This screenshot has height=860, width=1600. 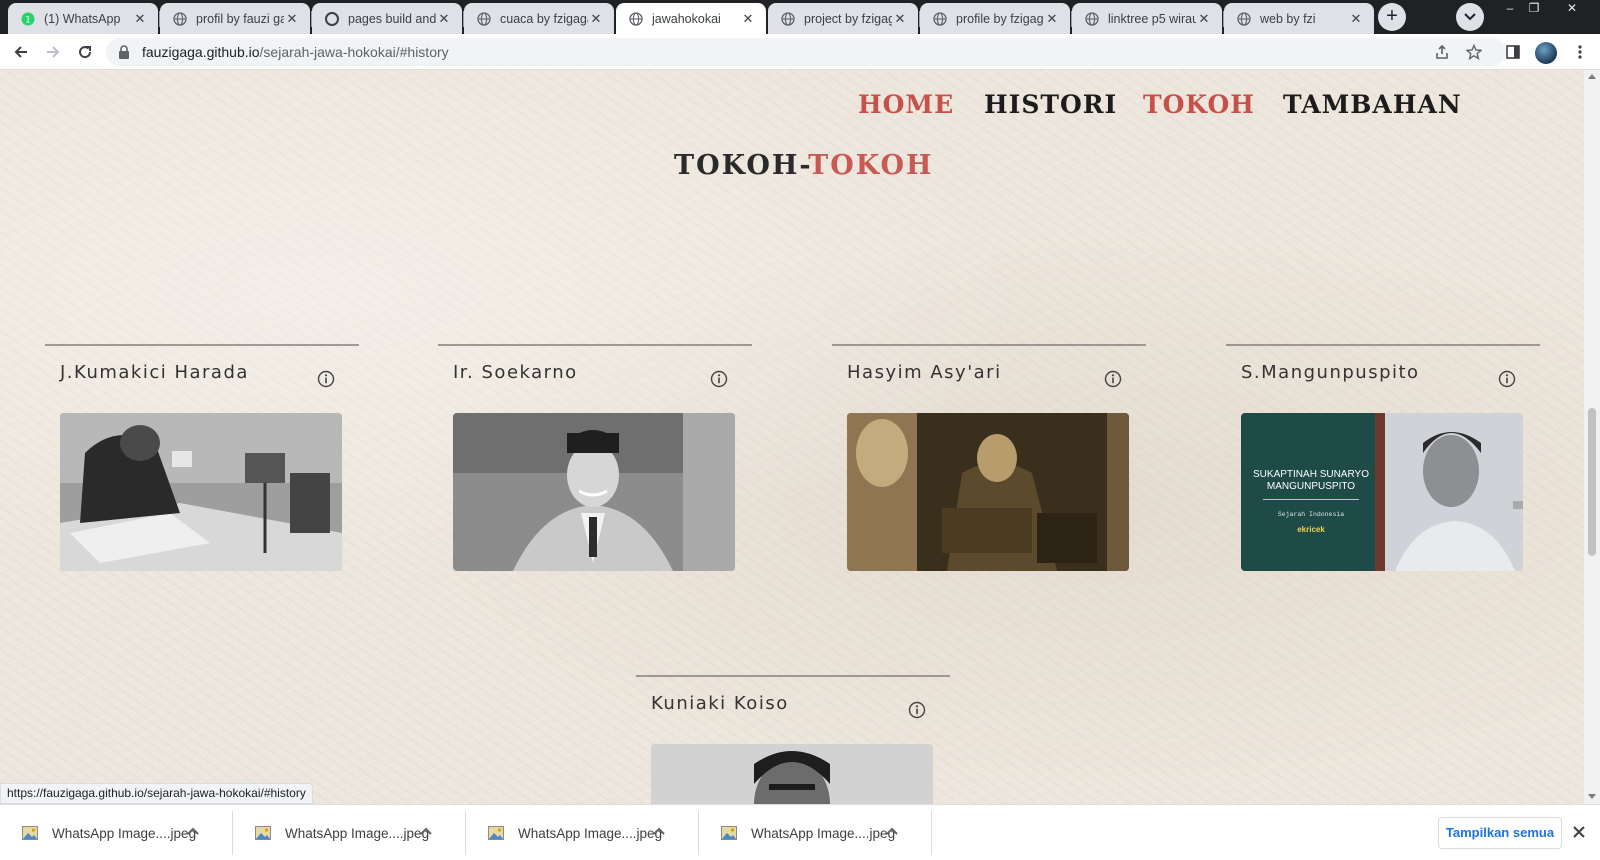 What do you see at coordinates (1392, 17) in the screenshot?
I see `new-tab-button: +` at bounding box center [1392, 17].